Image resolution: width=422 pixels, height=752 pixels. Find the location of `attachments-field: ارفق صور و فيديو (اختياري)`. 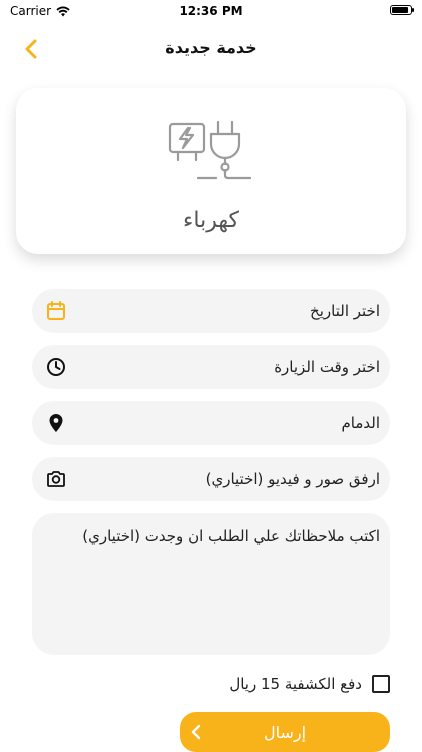

attachments-field: ارفق صور و فيديو (اختياري) is located at coordinates (211, 479).